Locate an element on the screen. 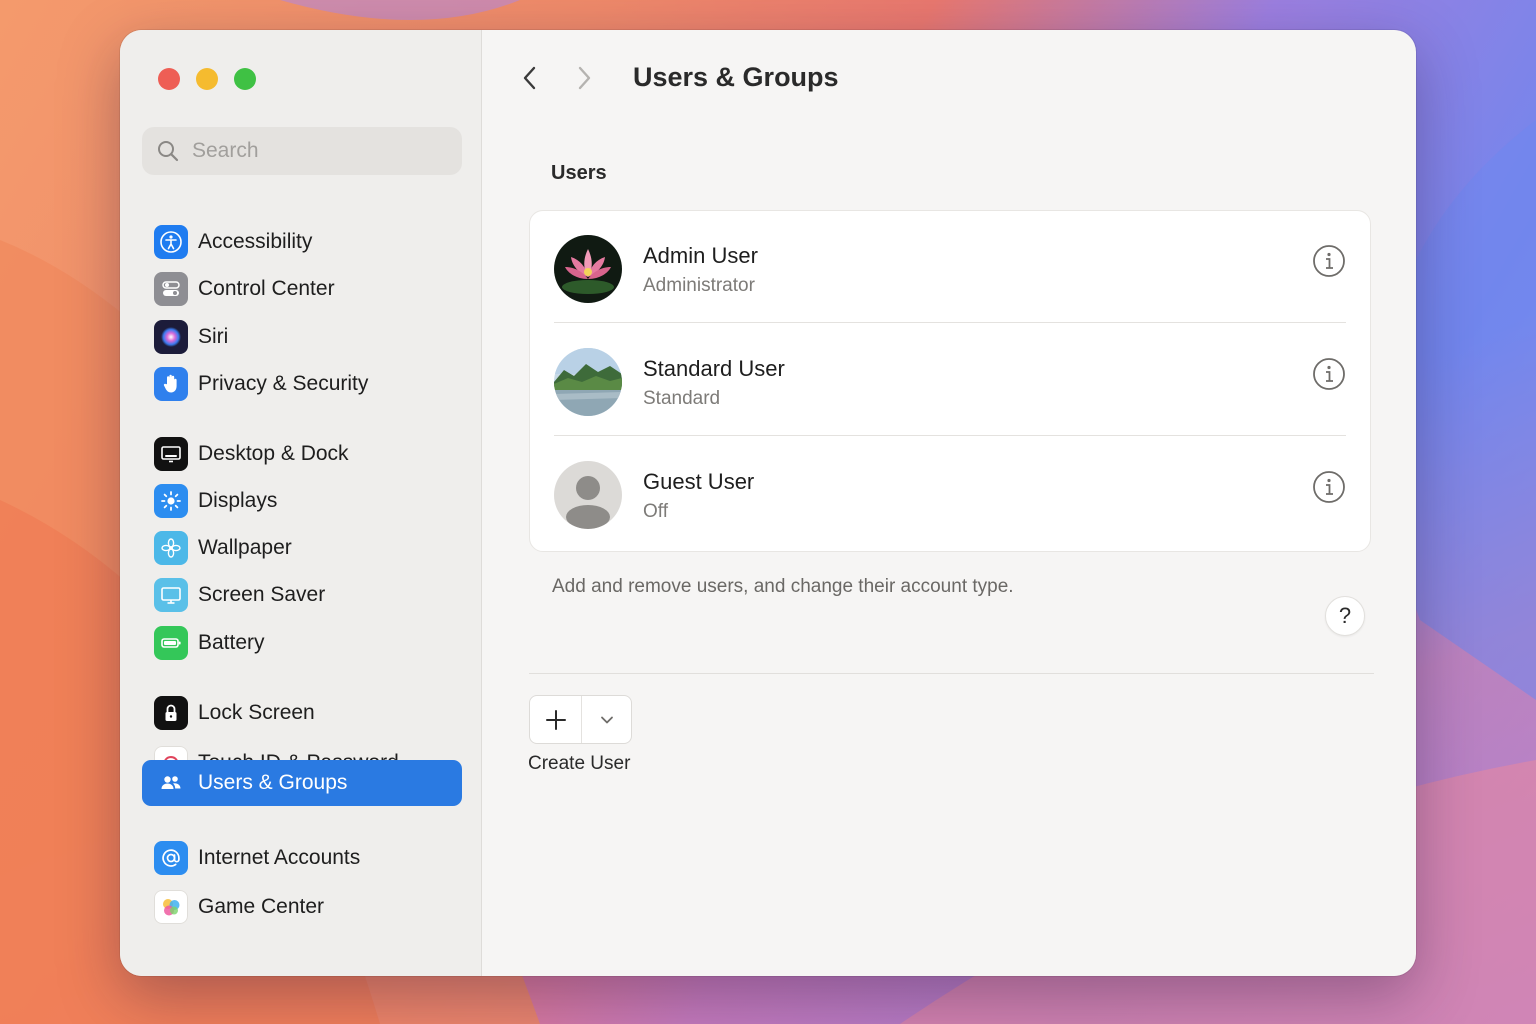 The height and width of the screenshot is (1024, 1536). user-name: Standard User is located at coordinates (714, 368).